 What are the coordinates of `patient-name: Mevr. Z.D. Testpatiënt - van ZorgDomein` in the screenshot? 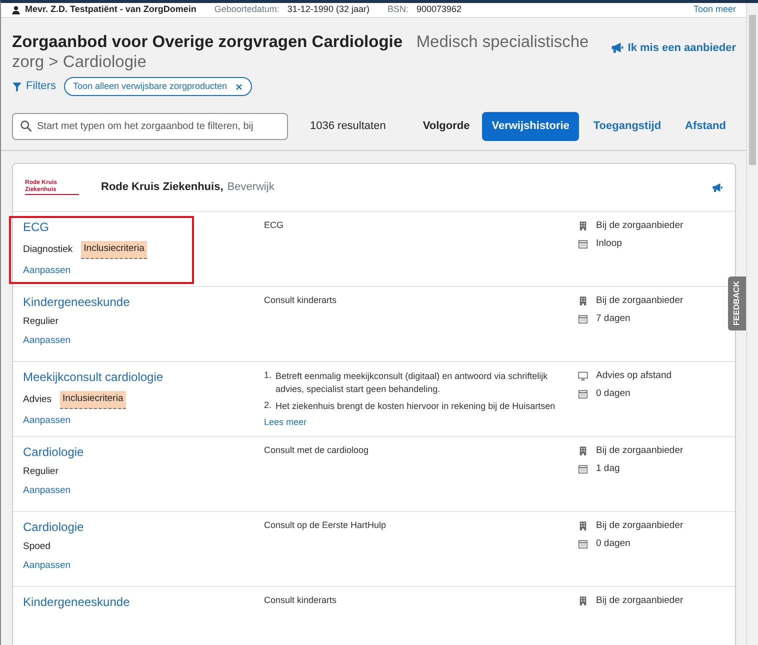 It's located at (110, 9).